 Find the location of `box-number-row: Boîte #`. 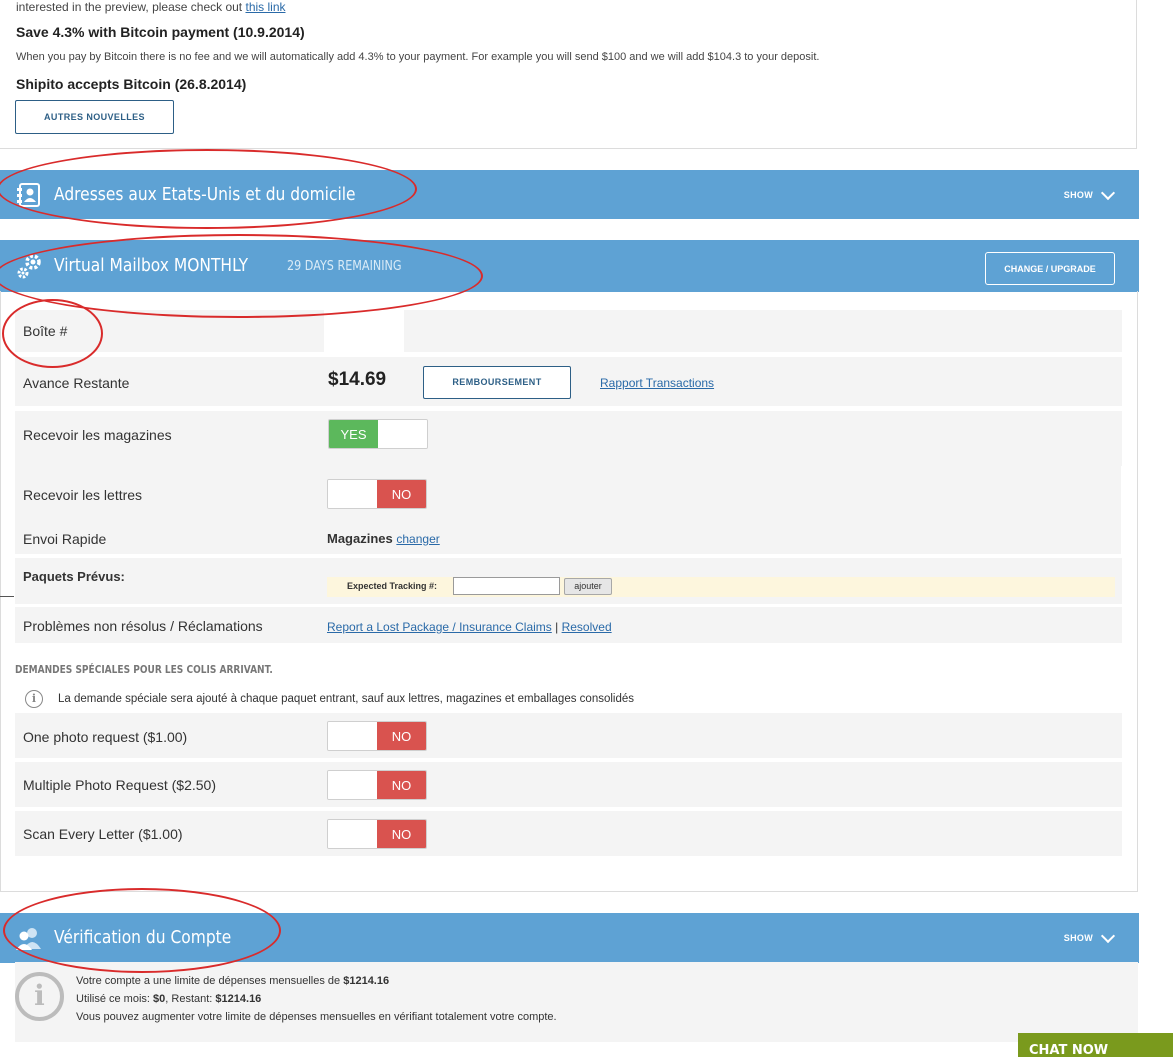

box-number-row: Boîte # is located at coordinates (568, 331).